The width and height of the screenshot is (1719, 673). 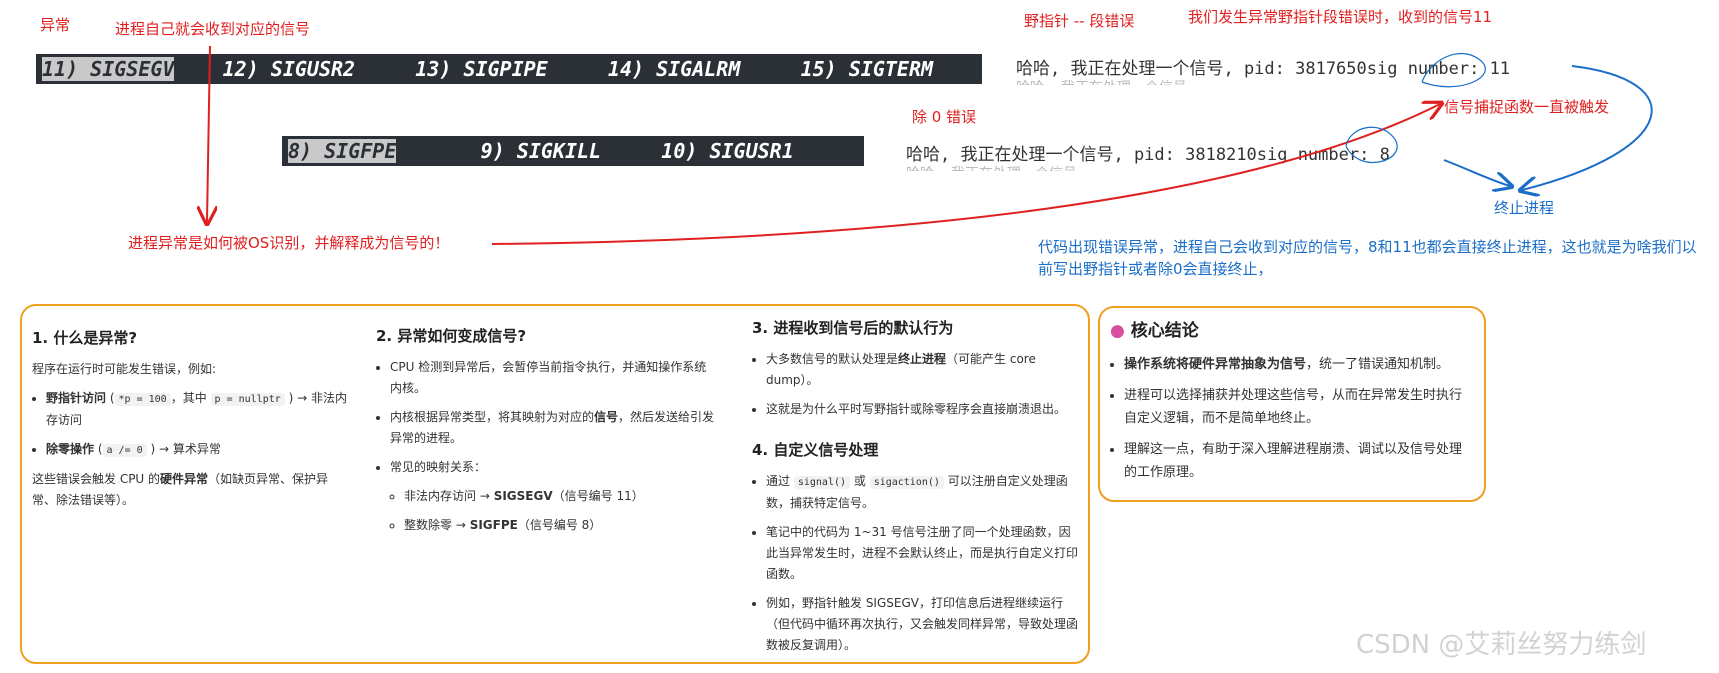 What do you see at coordinates (523, 496) in the screenshot?
I see `sigsegv-term: SIGSEGV` at bounding box center [523, 496].